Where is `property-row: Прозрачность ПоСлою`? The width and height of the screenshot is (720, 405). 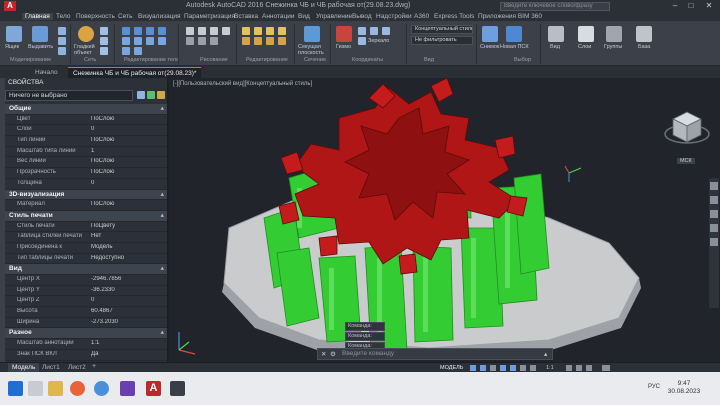
property-row: Прозрачность ПоСлою is located at coordinates (86, 173).